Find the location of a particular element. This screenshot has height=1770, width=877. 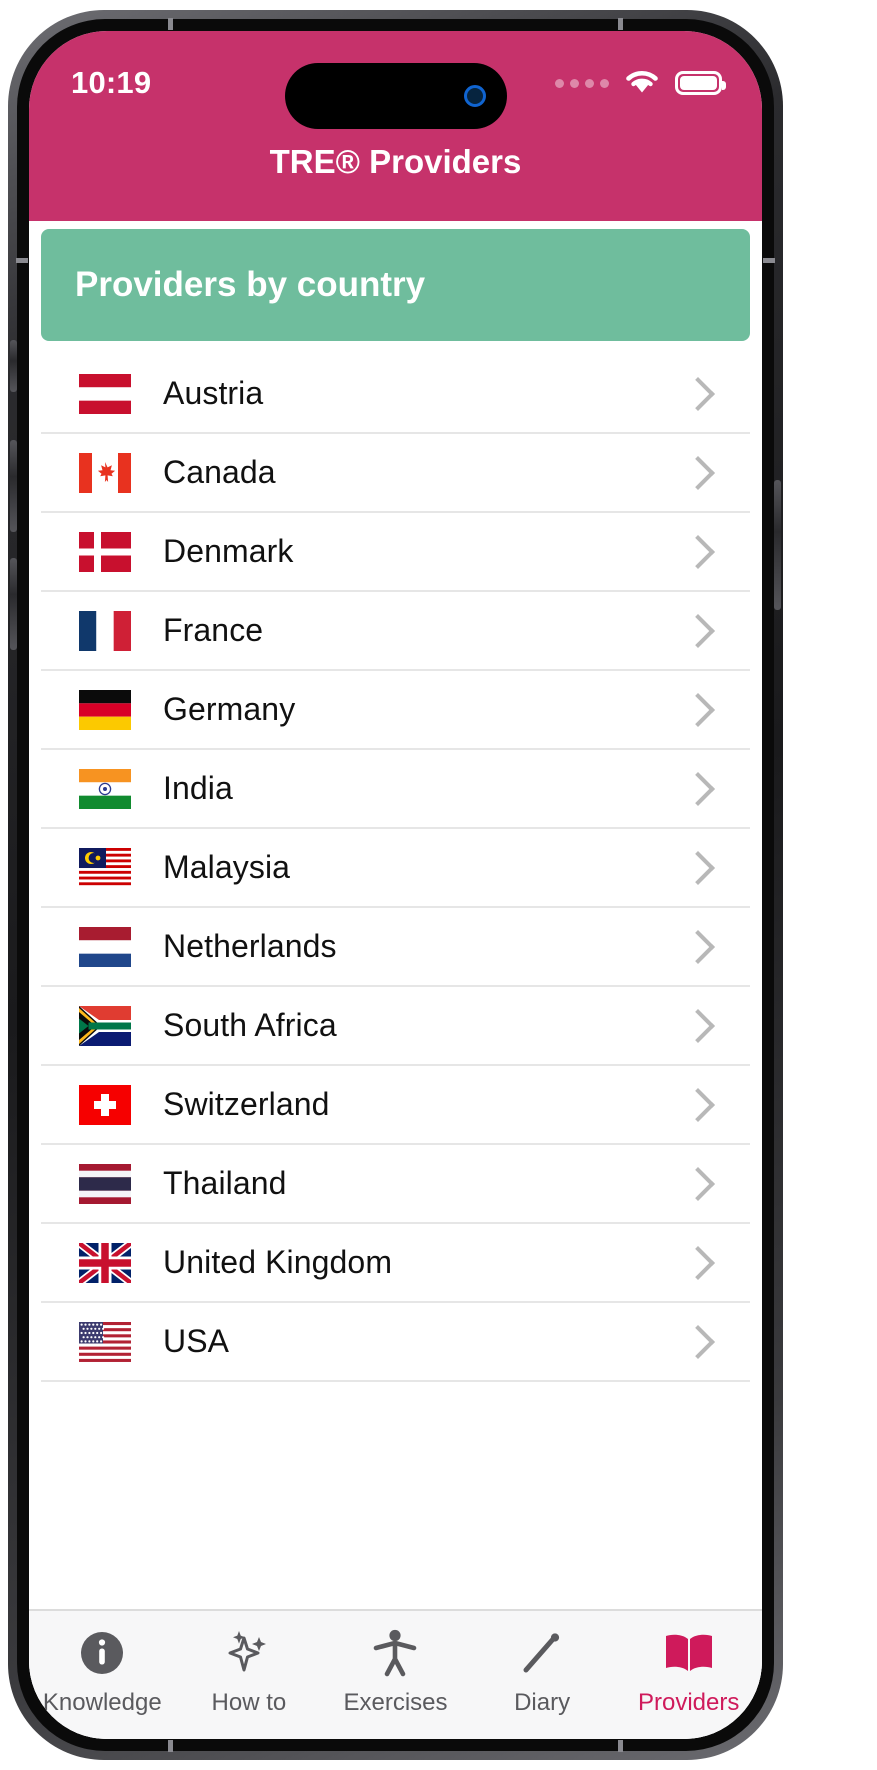

info-circle-icon is located at coordinates (102, 1653).